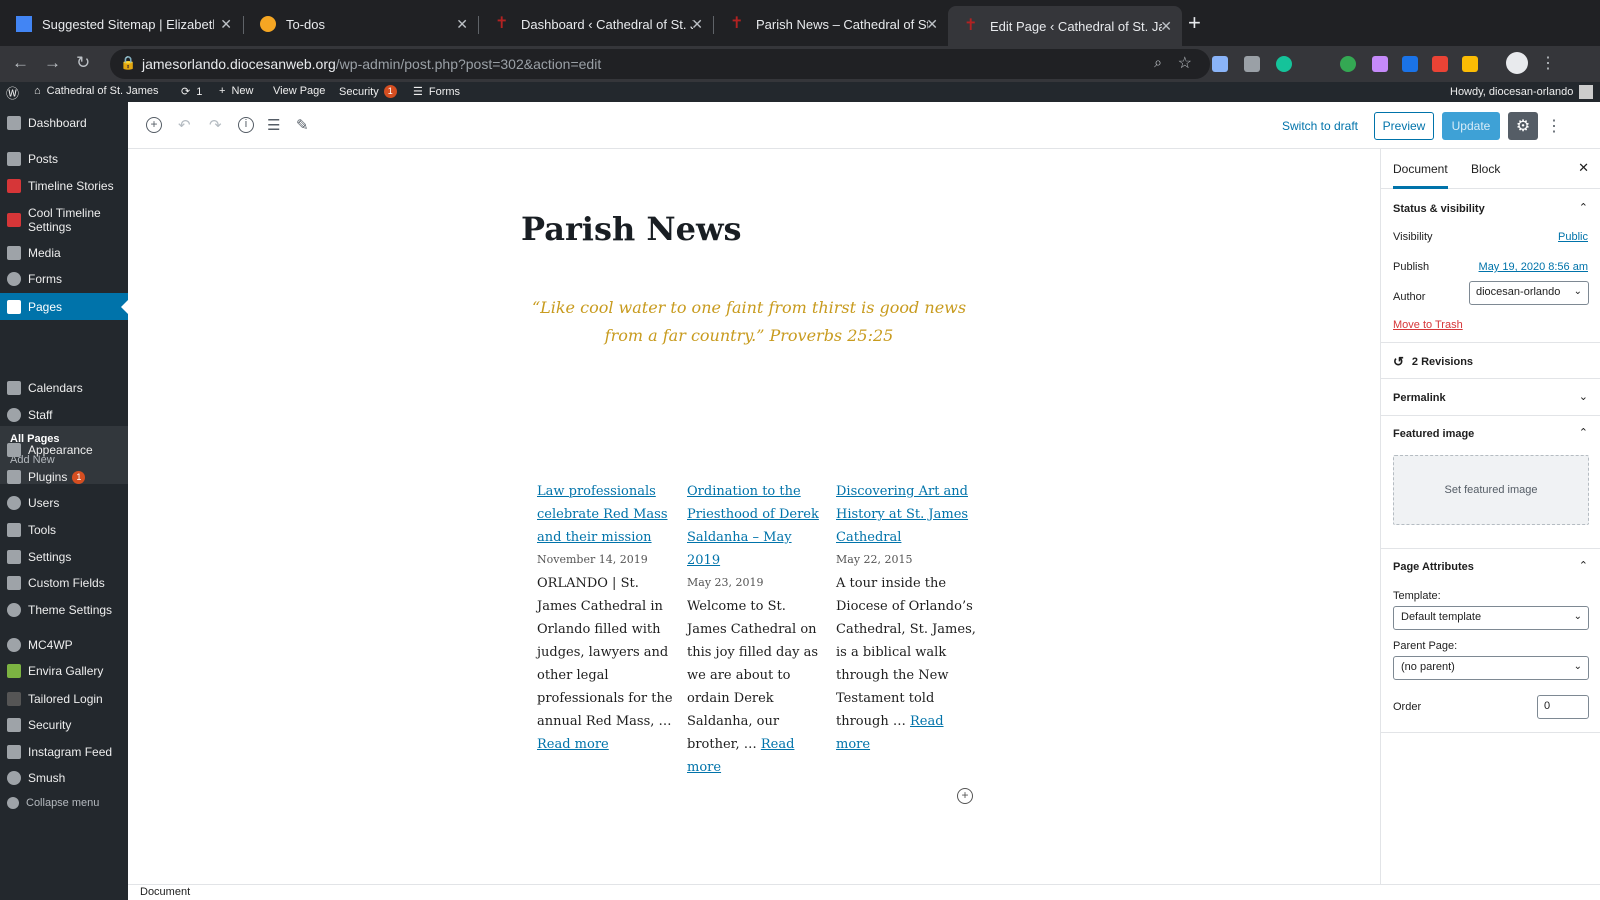 The image size is (1600, 900). I want to click on sidebar-item-staff: Staff, so click(64, 415).